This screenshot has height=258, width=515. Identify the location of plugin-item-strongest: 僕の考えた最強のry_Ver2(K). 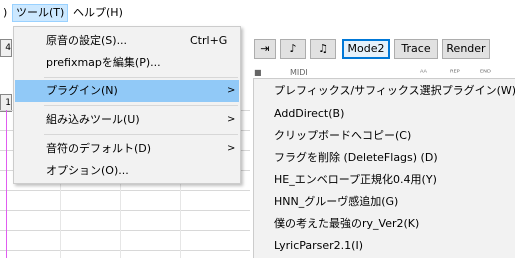
(384, 224).